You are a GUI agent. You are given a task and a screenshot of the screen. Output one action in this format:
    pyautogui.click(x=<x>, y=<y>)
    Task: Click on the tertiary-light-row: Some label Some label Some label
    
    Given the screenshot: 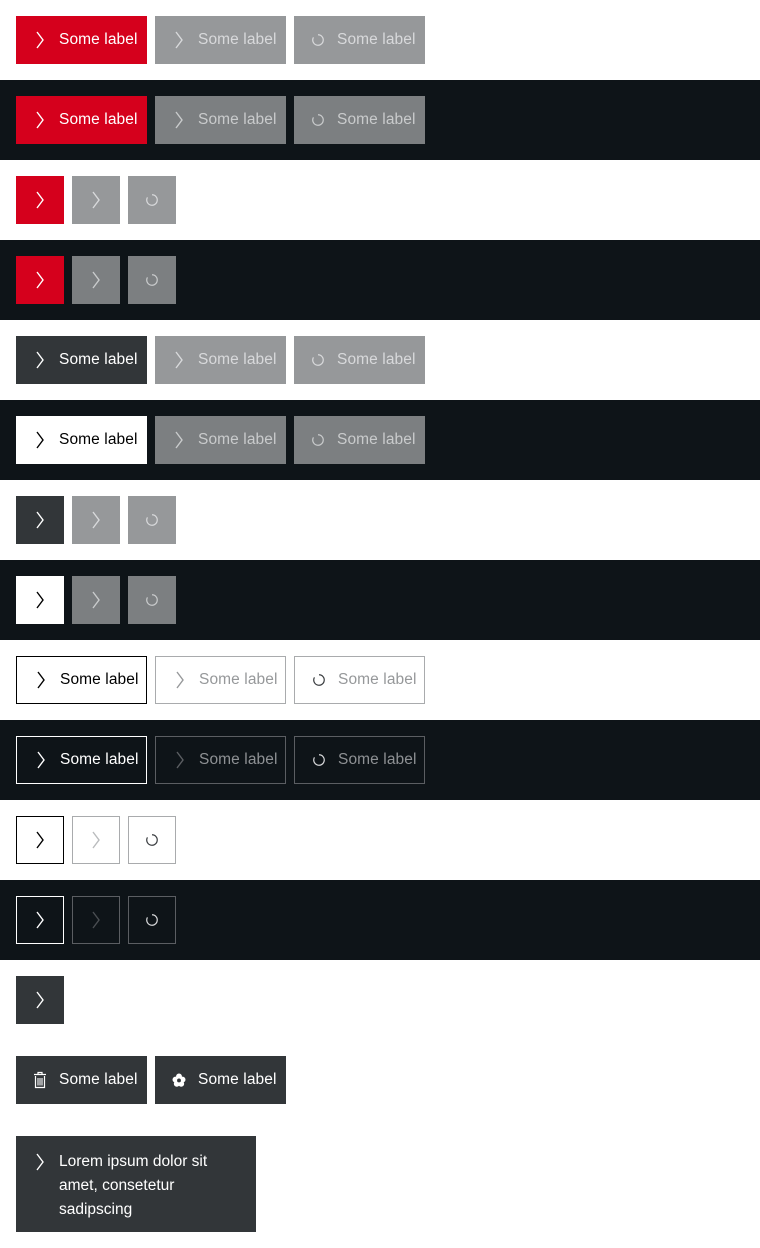 What is the action you would take?
    pyautogui.click(x=380, y=680)
    